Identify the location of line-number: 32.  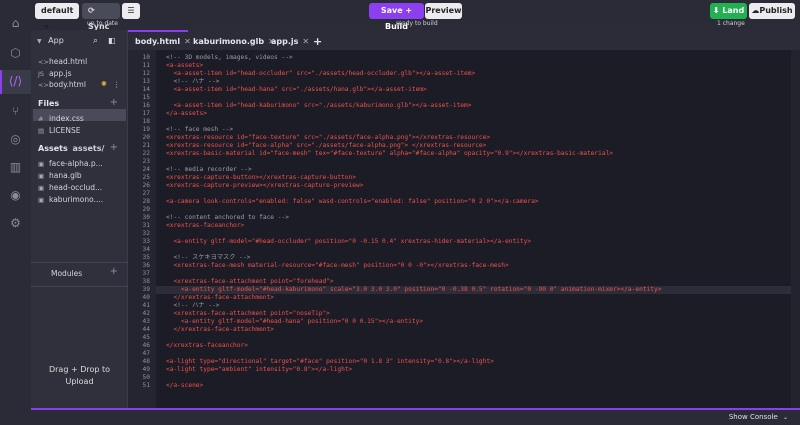
(146, 233).